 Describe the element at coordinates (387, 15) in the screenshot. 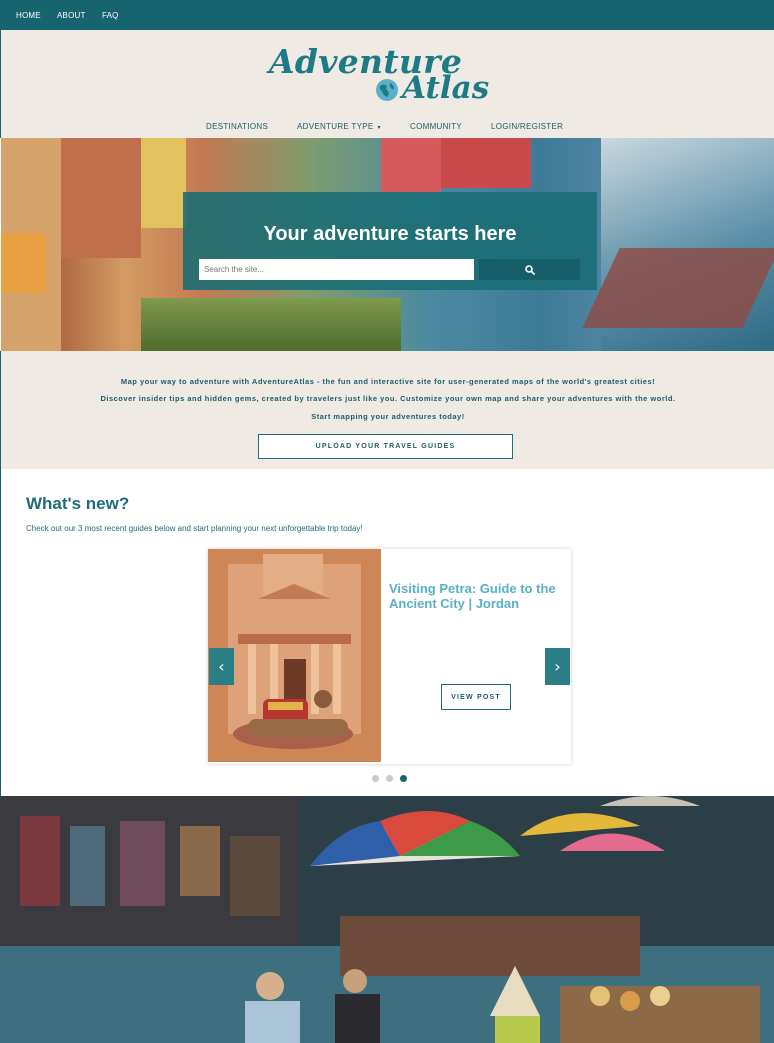

I see `top-nav-bar: HOME ABOUT FAQ` at that location.